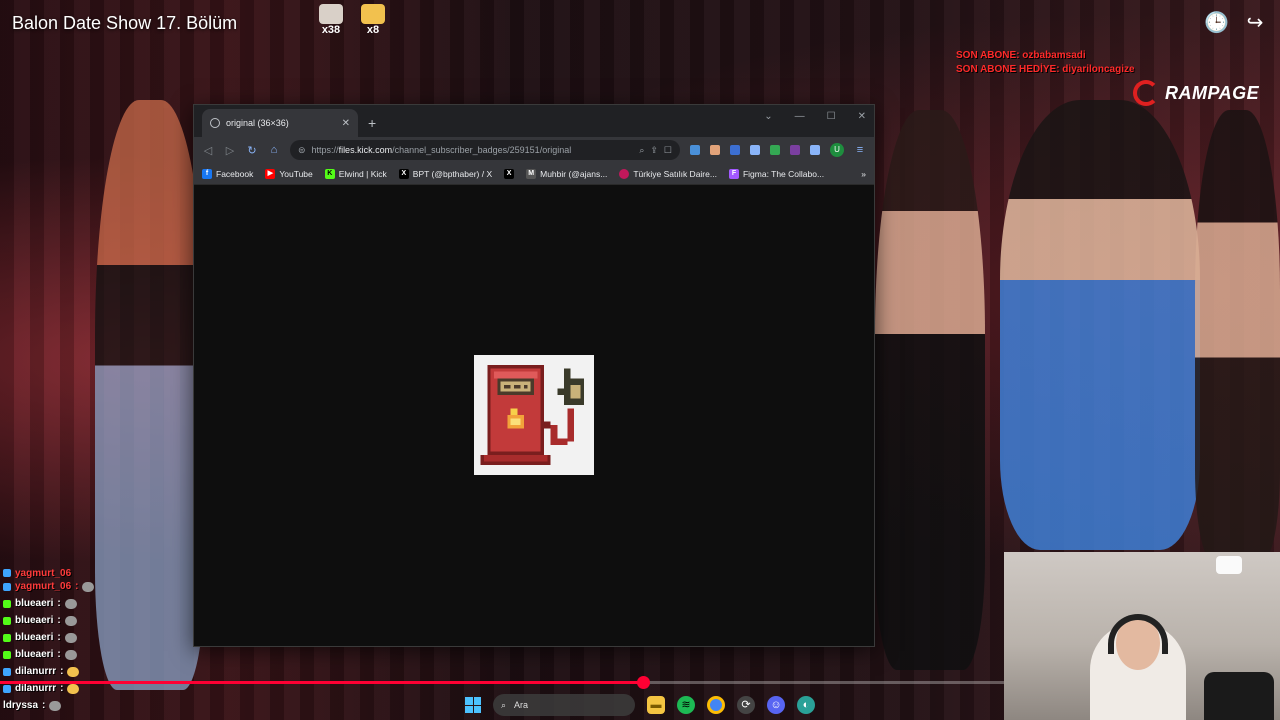 The height and width of the screenshot is (720, 1280). What do you see at coordinates (215, 123) in the screenshot?
I see `globe-icon` at bounding box center [215, 123].